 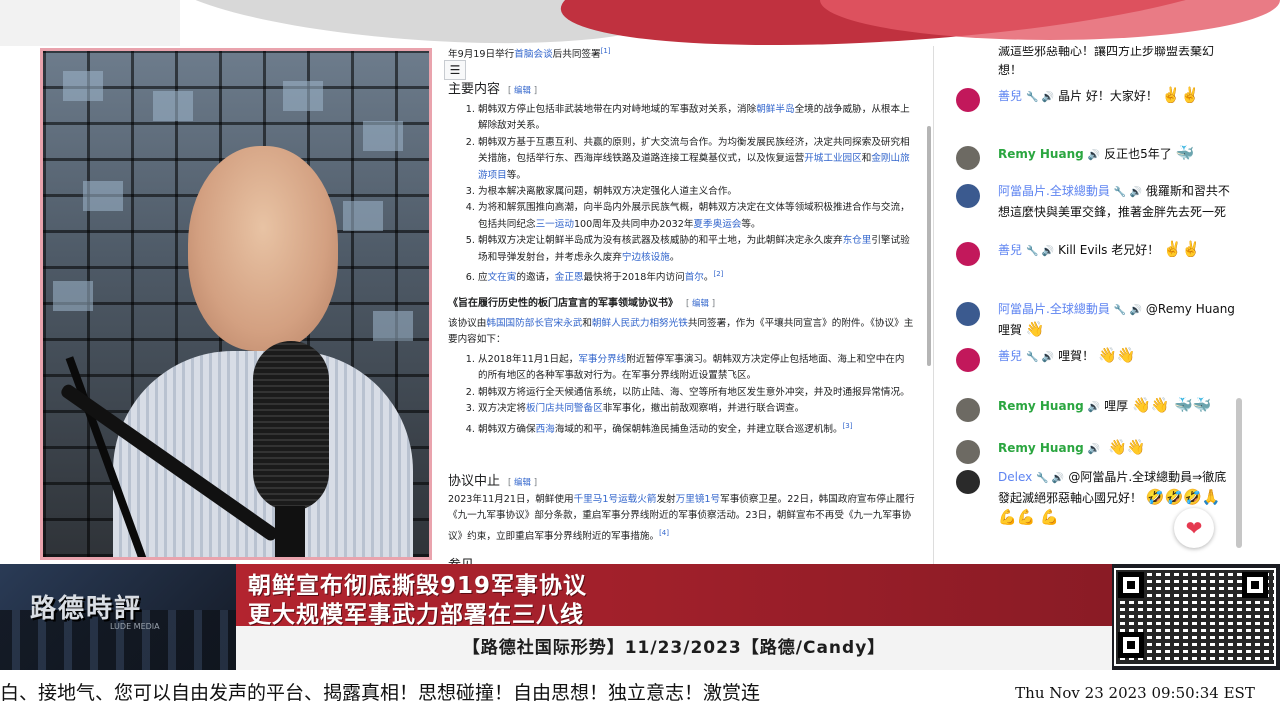 What do you see at coordinates (545, 429) in the screenshot?
I see `wiki-link: 西海` at bounding box center [545, 429].